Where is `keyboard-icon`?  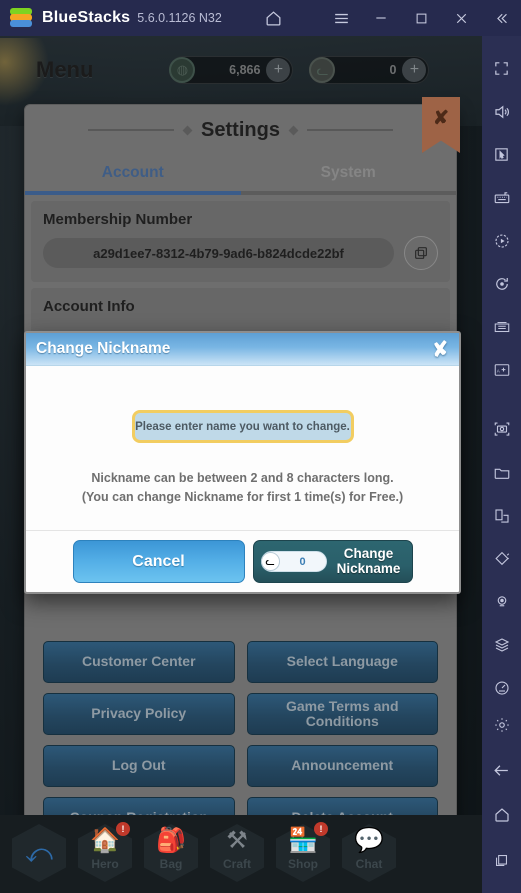
keyboard-icon is located at coordinates (501, 197).